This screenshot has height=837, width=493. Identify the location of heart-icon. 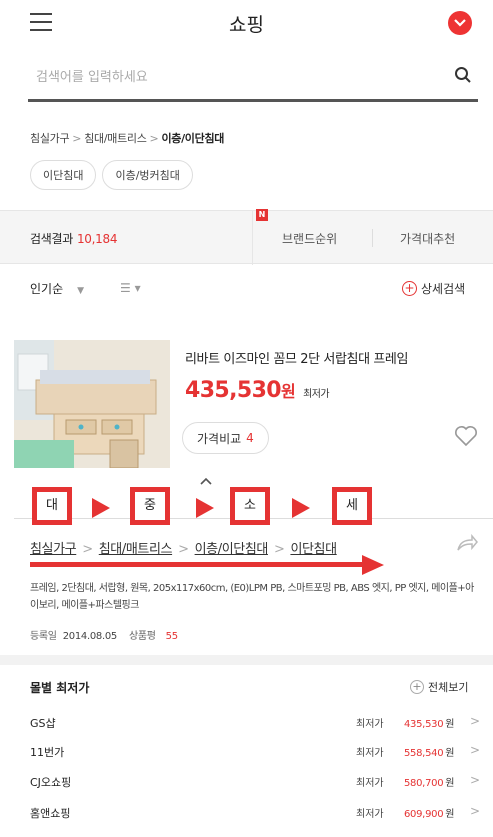
(466, 436).